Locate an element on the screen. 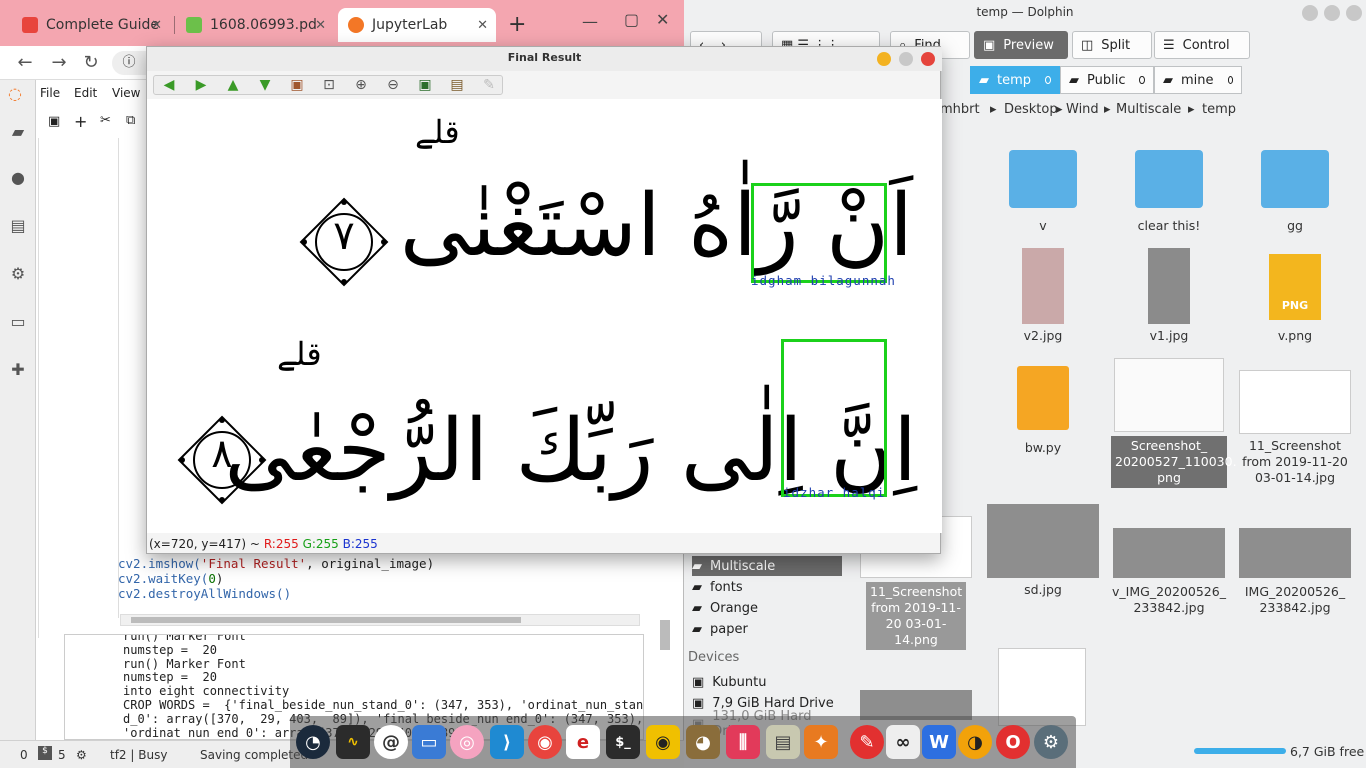 The width and height of the screenshot is (1366, 768). crumb: Multiscale is located at coordinates (1148, 109).